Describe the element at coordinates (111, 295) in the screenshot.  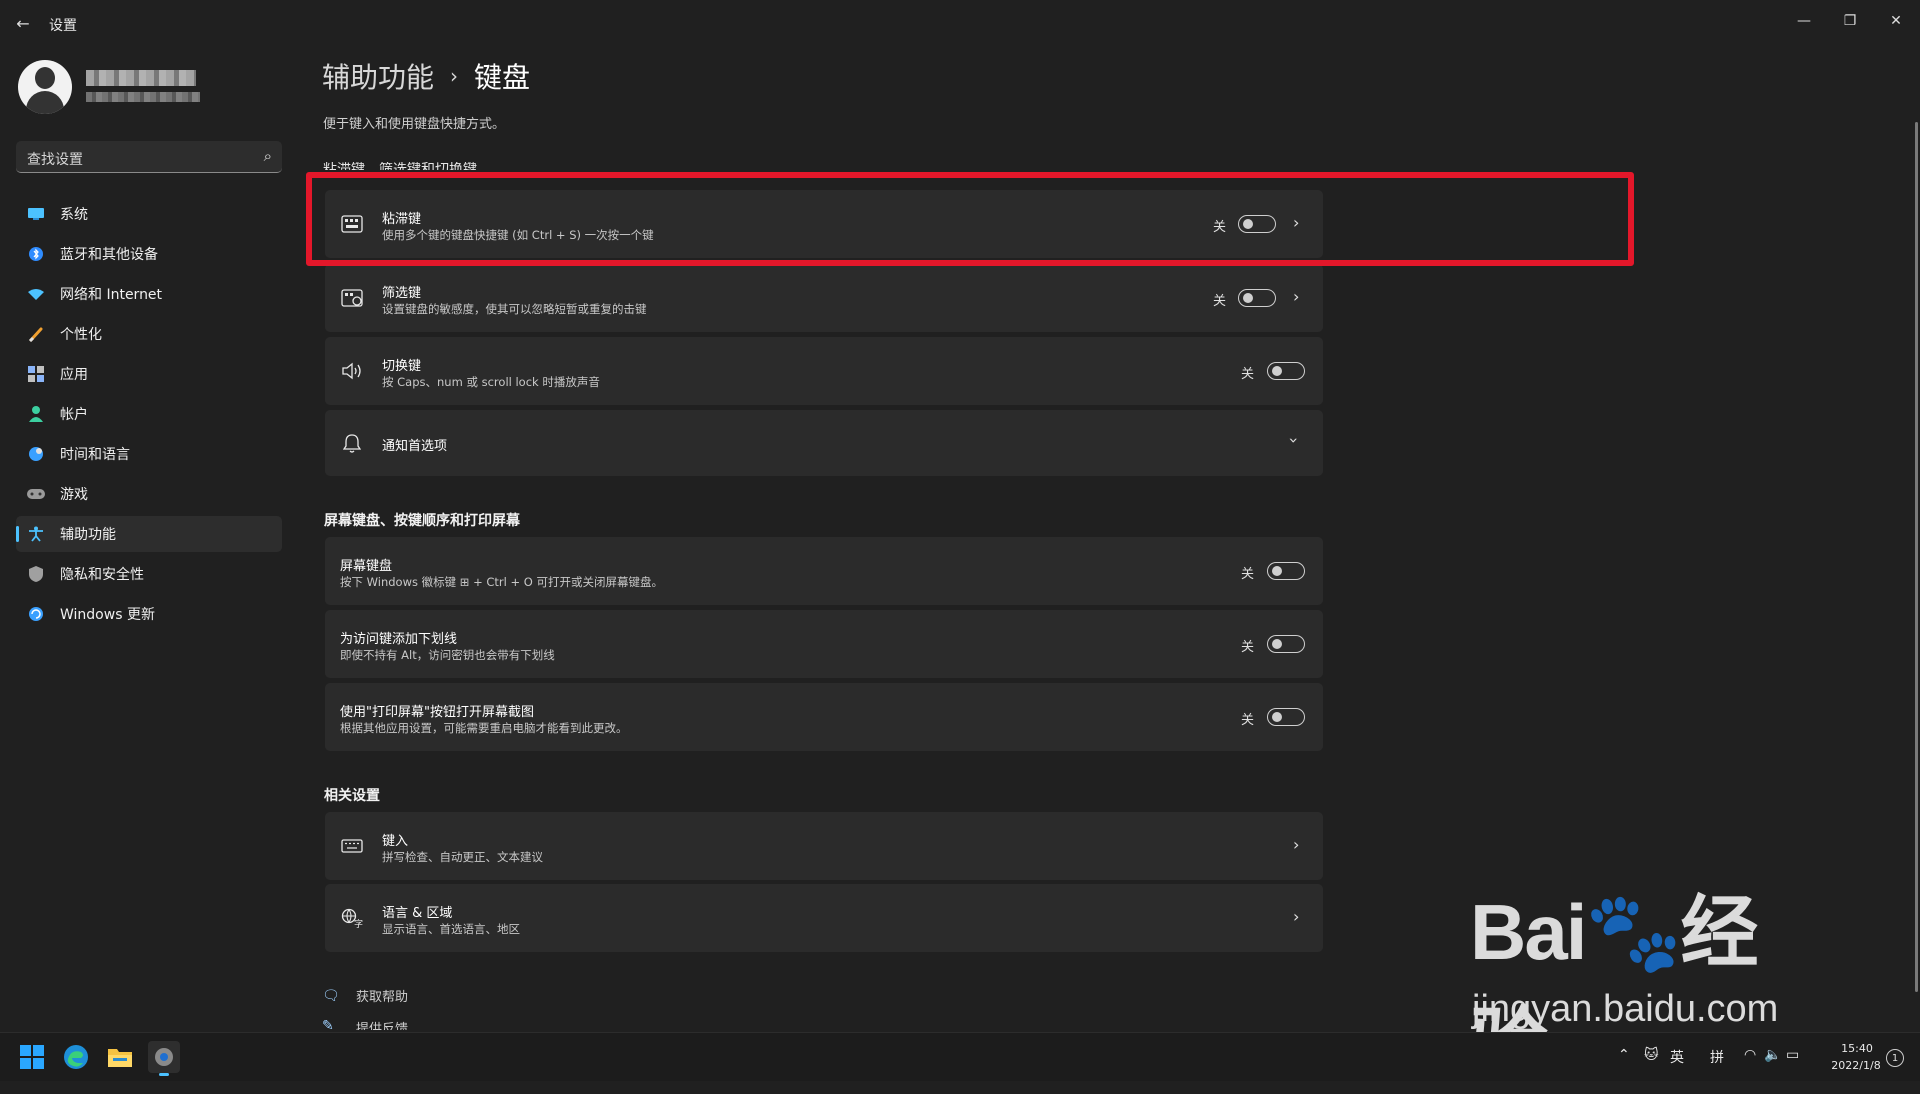
I see `sidebar-item-label: 网络和 Internet` at that location.